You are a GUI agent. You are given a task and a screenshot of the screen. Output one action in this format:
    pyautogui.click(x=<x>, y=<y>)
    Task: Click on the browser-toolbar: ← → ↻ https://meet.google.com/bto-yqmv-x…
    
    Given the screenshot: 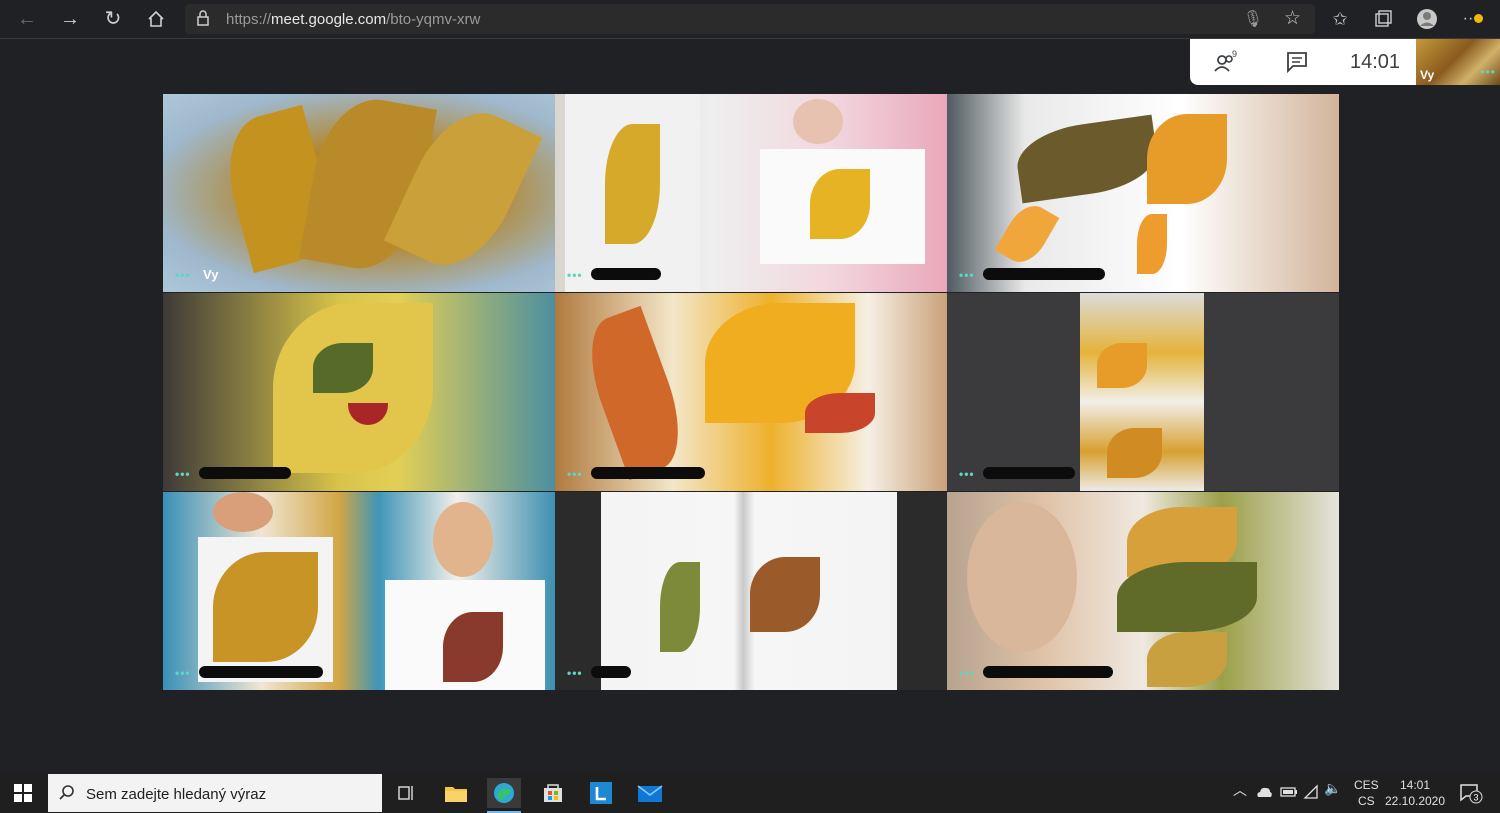 What is the action you would take?
    pyautogui.click(x=750, y=19)
    